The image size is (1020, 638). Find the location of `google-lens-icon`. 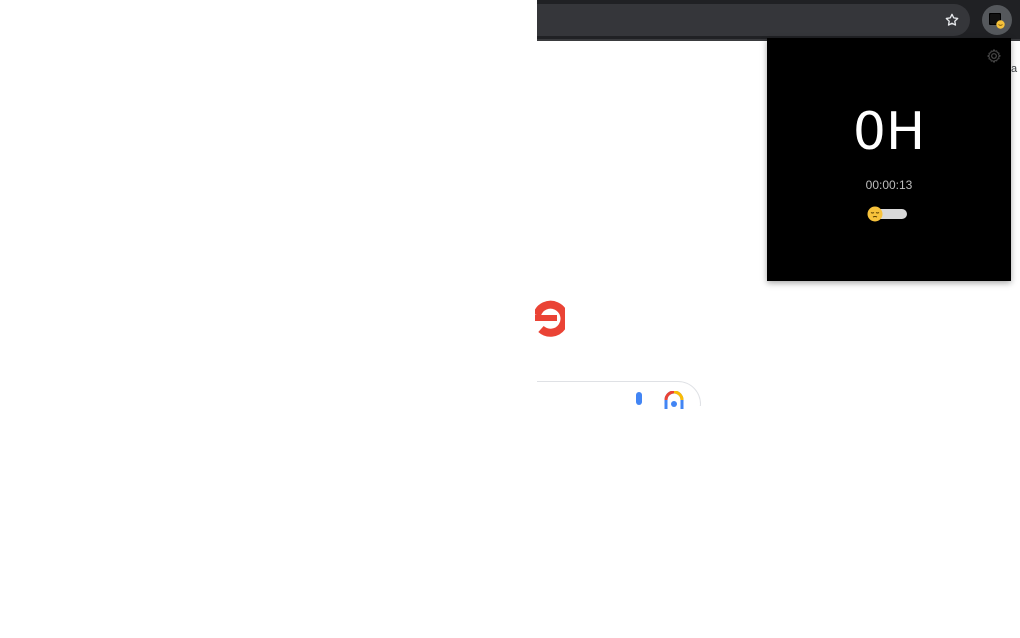

google-lens-icon is located at coordinates (674, 401).